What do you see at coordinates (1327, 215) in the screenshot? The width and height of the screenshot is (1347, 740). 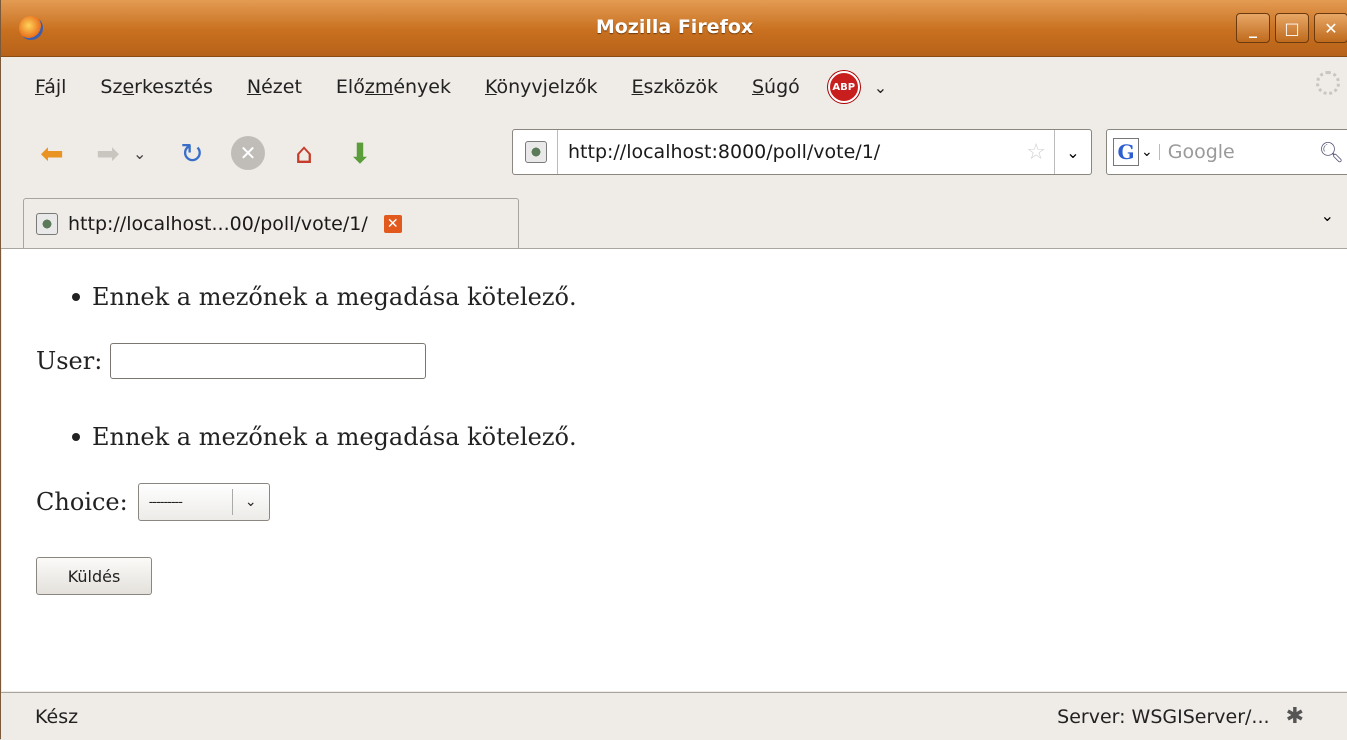 I see `all-tabs-chevron-icon: ⌄` at bounding box center [1327, 215].